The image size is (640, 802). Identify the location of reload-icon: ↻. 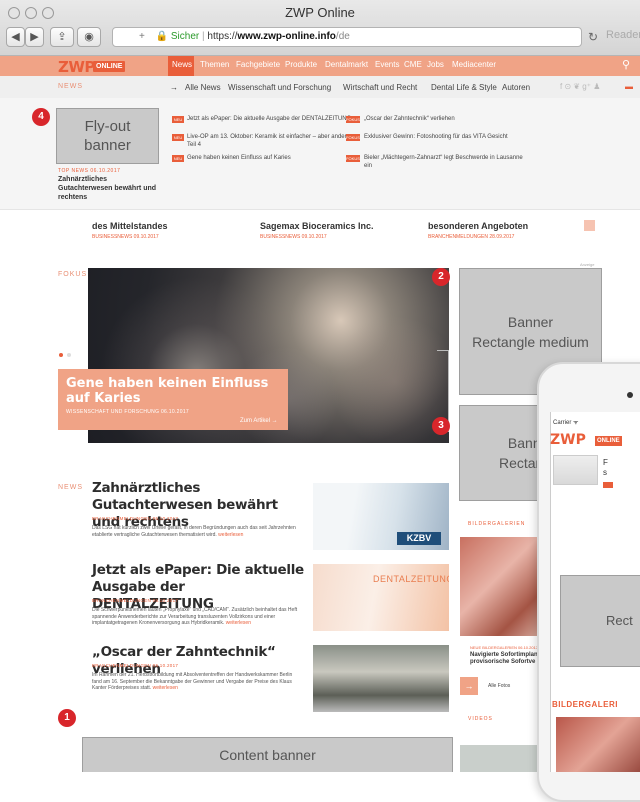
(593, 37).